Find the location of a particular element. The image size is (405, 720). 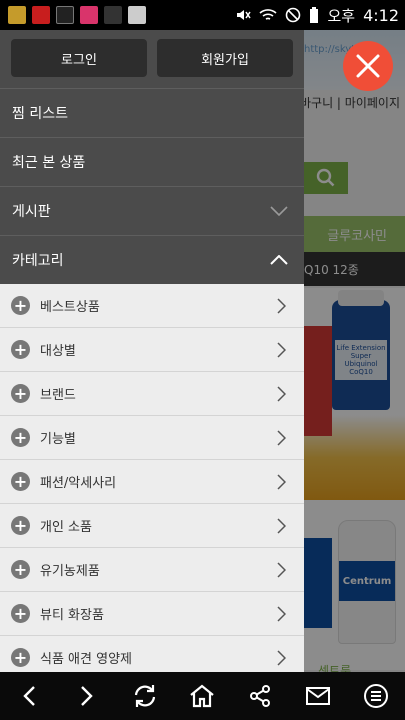

menu-item-label: 최근 본 상품 is located at coordinates (49, 163).